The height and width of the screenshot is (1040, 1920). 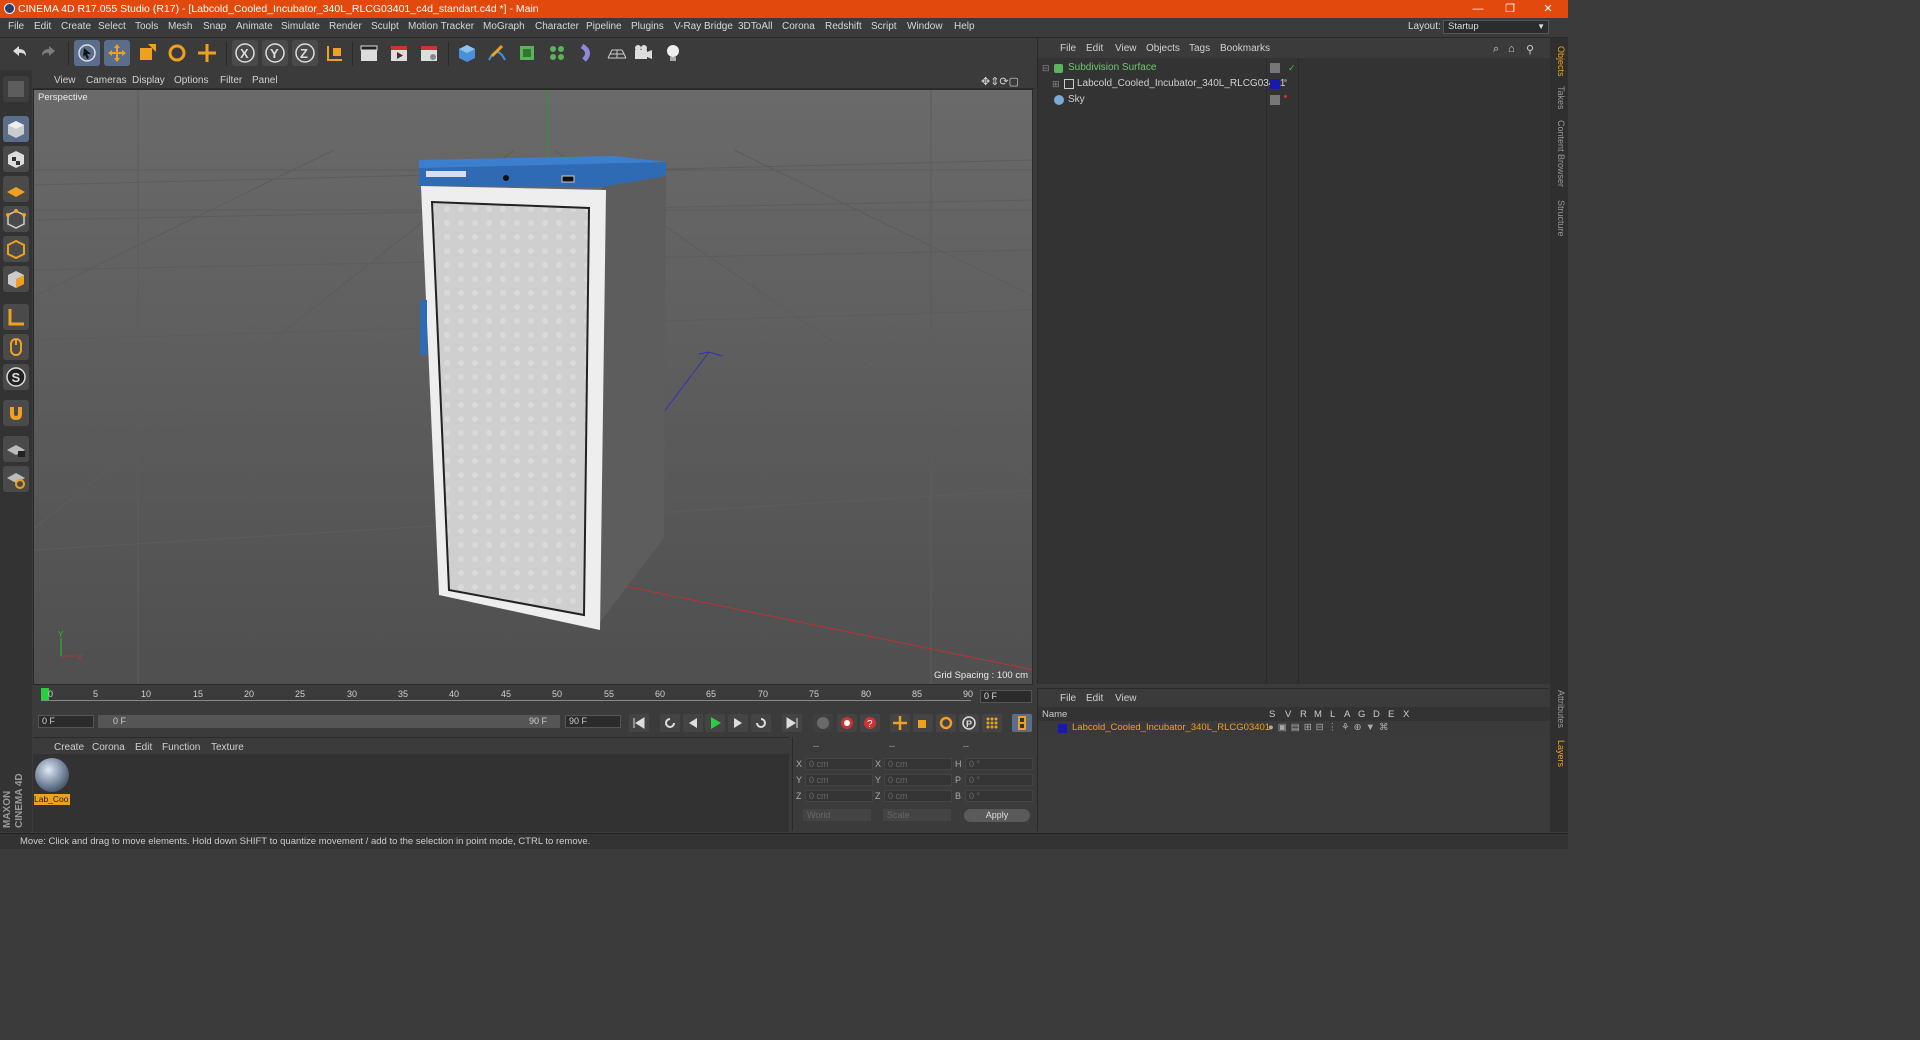 I want to click on menu-file: File, so click(x=16, y=26).